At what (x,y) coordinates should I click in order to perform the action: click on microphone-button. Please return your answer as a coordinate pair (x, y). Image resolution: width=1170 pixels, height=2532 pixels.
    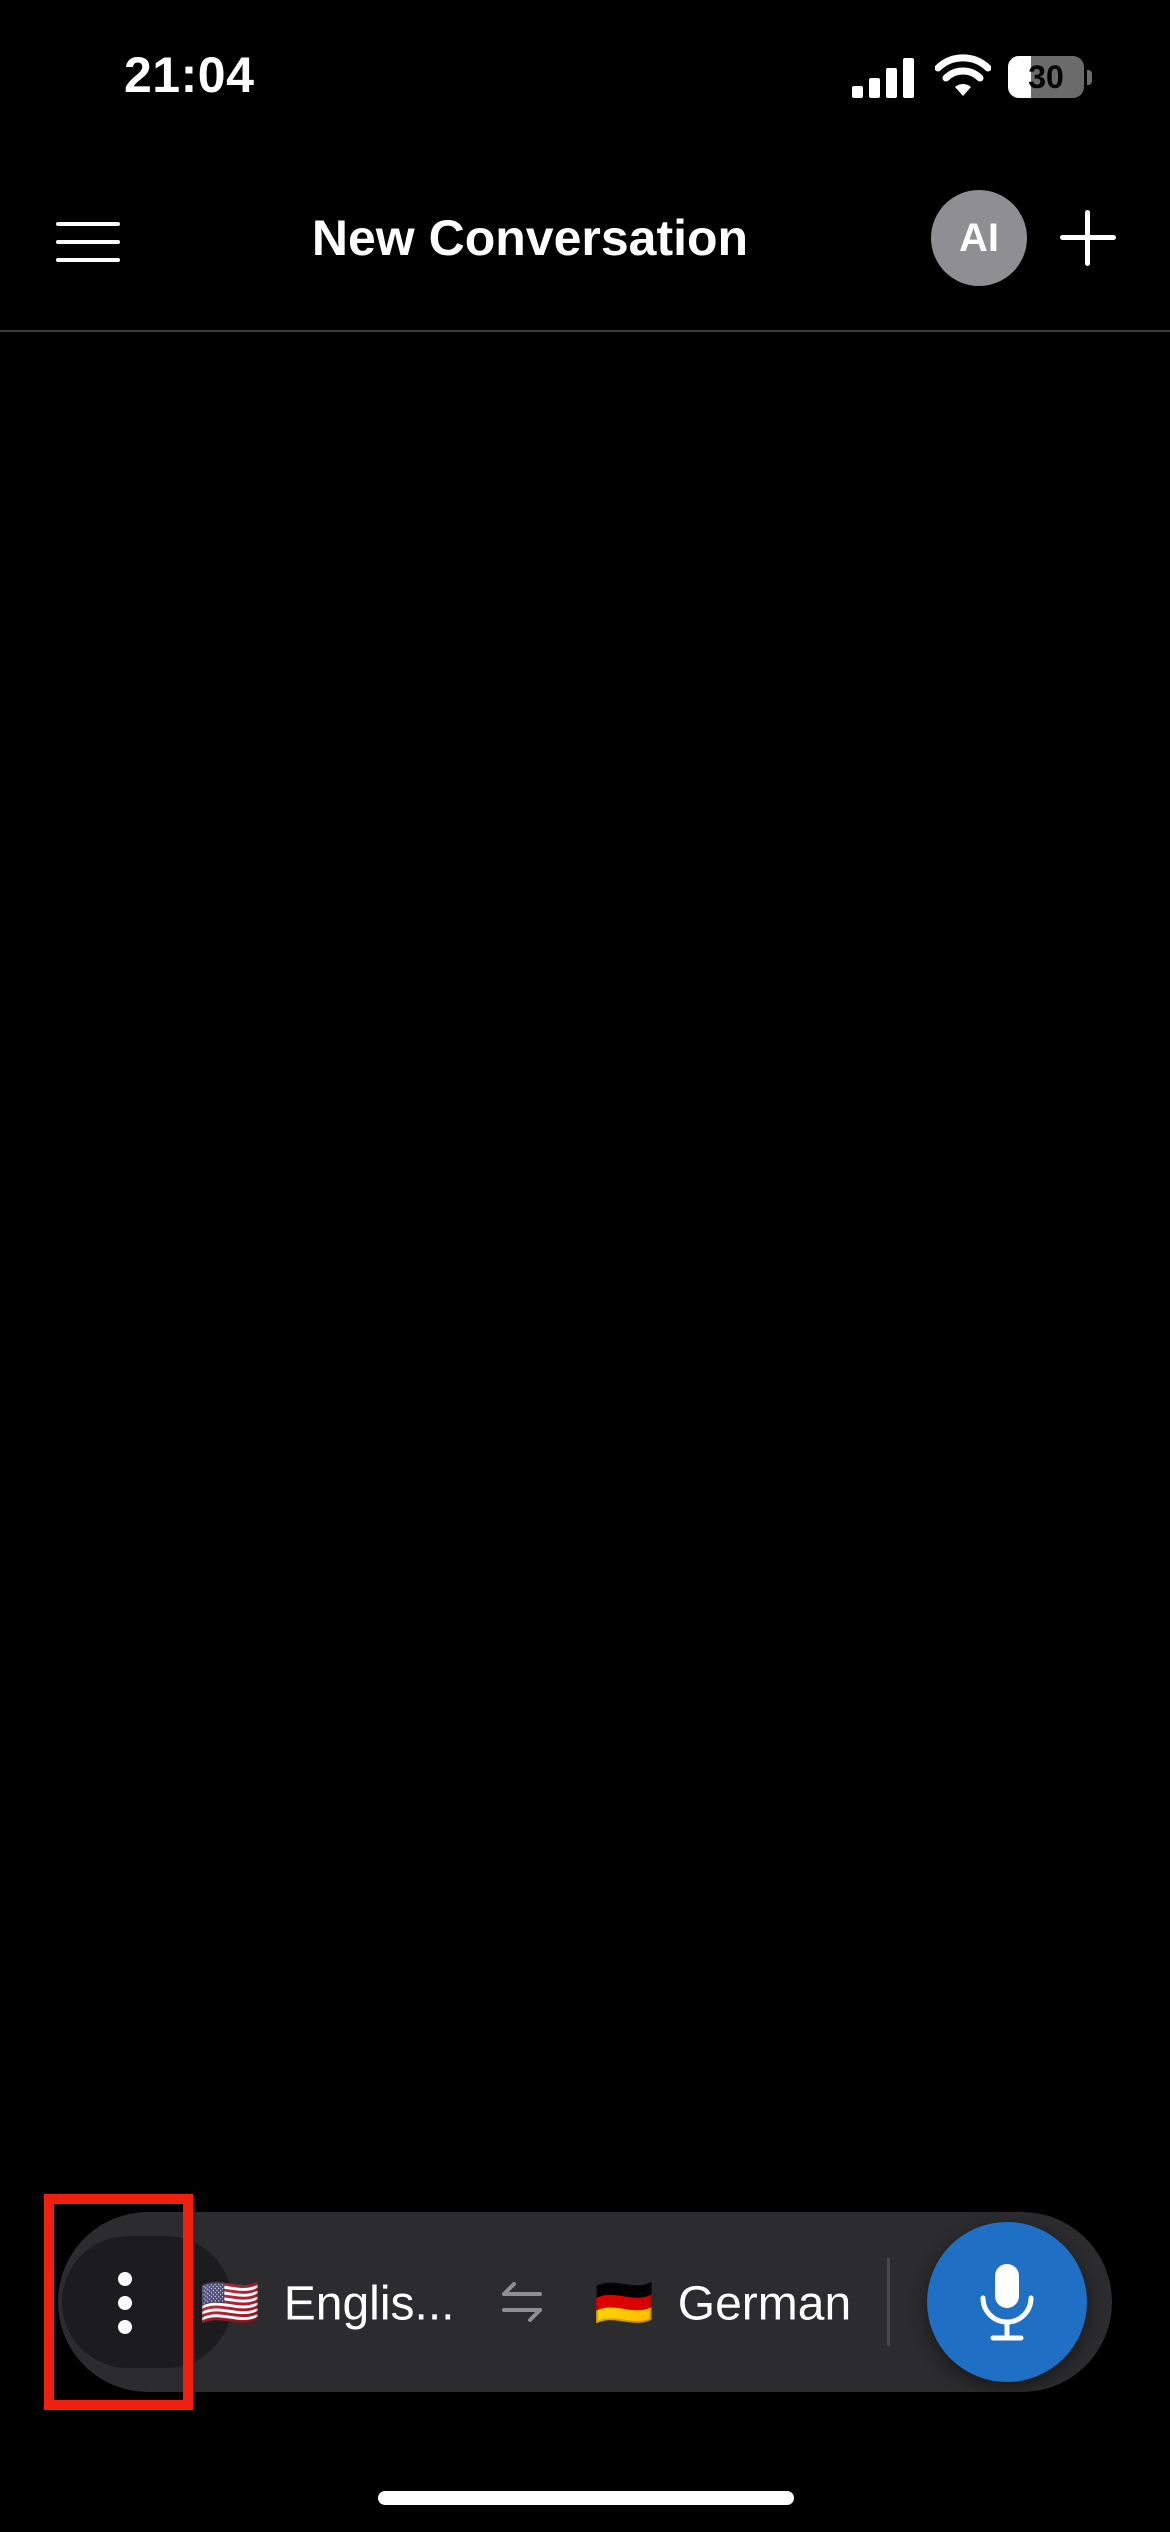
    Looking at the image, I should click on (1007, 2302).